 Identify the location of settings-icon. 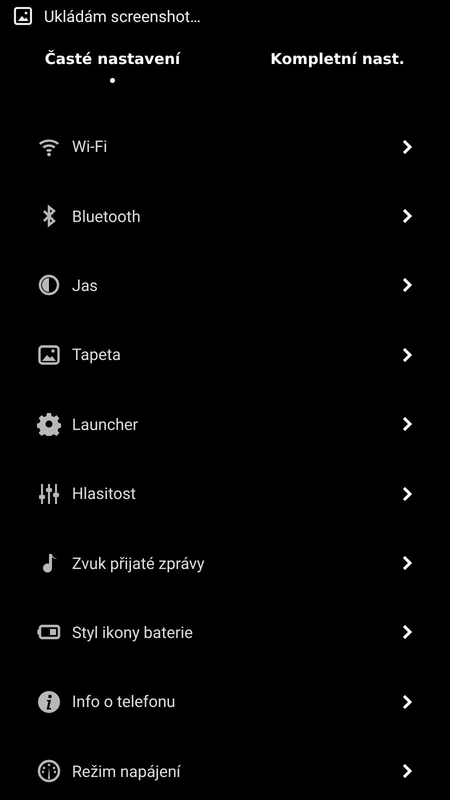
(49, 424).